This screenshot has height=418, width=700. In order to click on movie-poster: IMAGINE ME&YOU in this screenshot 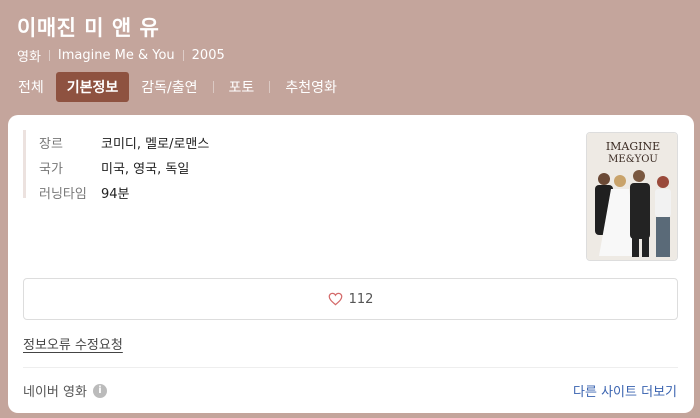, I will do `click(632, 196)`.